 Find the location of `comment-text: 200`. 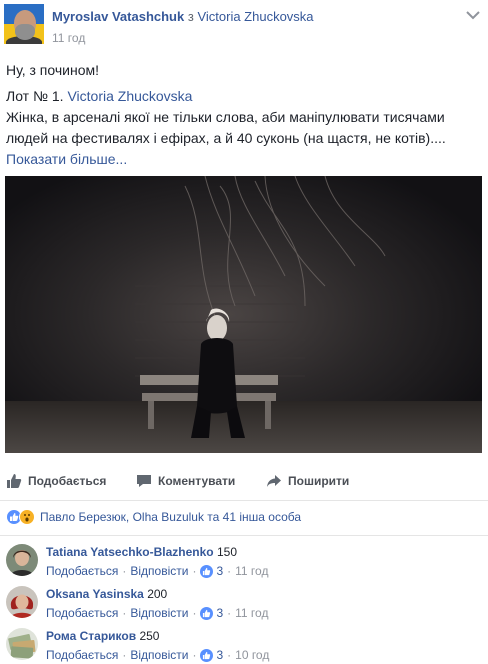

comment-text: 200 is located at coordinates (157, 594).